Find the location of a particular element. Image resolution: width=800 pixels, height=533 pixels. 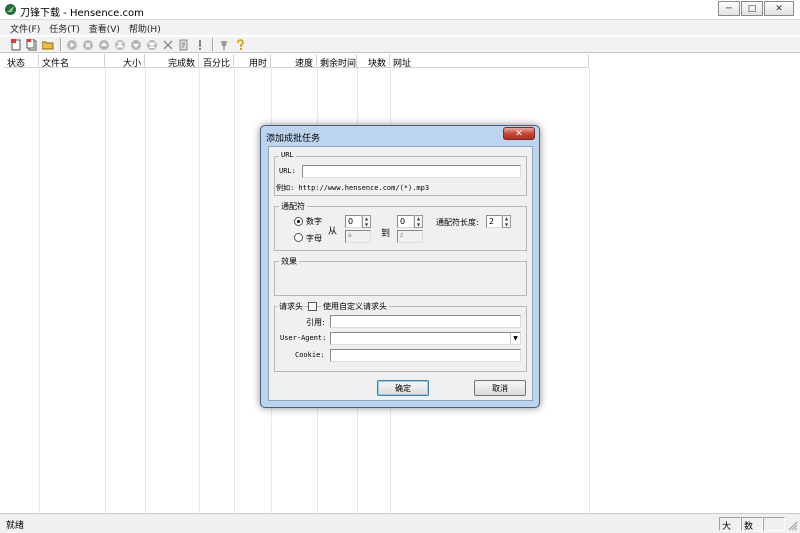

ok-button: 确定 is located at coordinates (403, 388).